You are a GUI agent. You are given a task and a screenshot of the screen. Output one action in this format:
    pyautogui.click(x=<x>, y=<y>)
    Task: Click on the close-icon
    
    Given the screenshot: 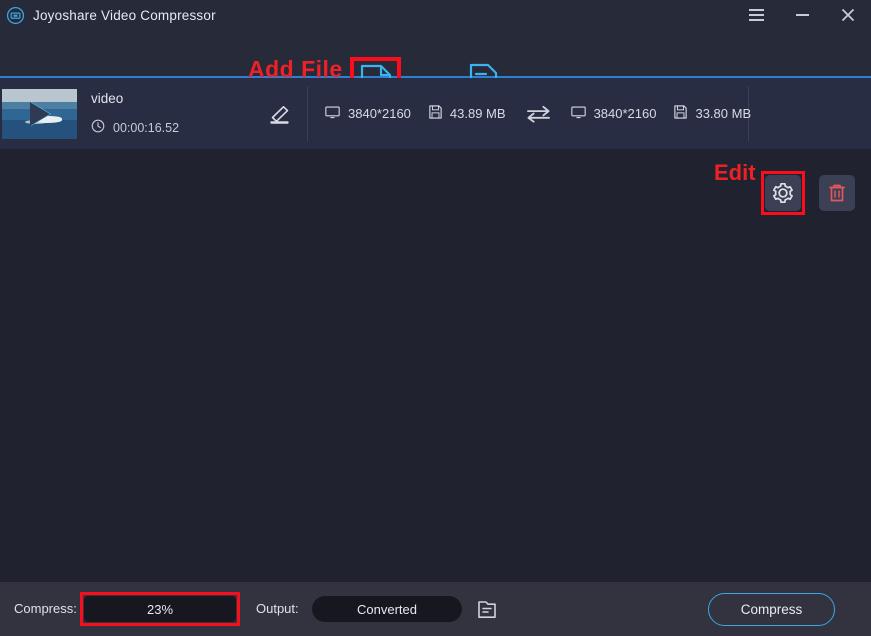 What is the action you would take?
    pyautogui.click(x=848, y=15)
    